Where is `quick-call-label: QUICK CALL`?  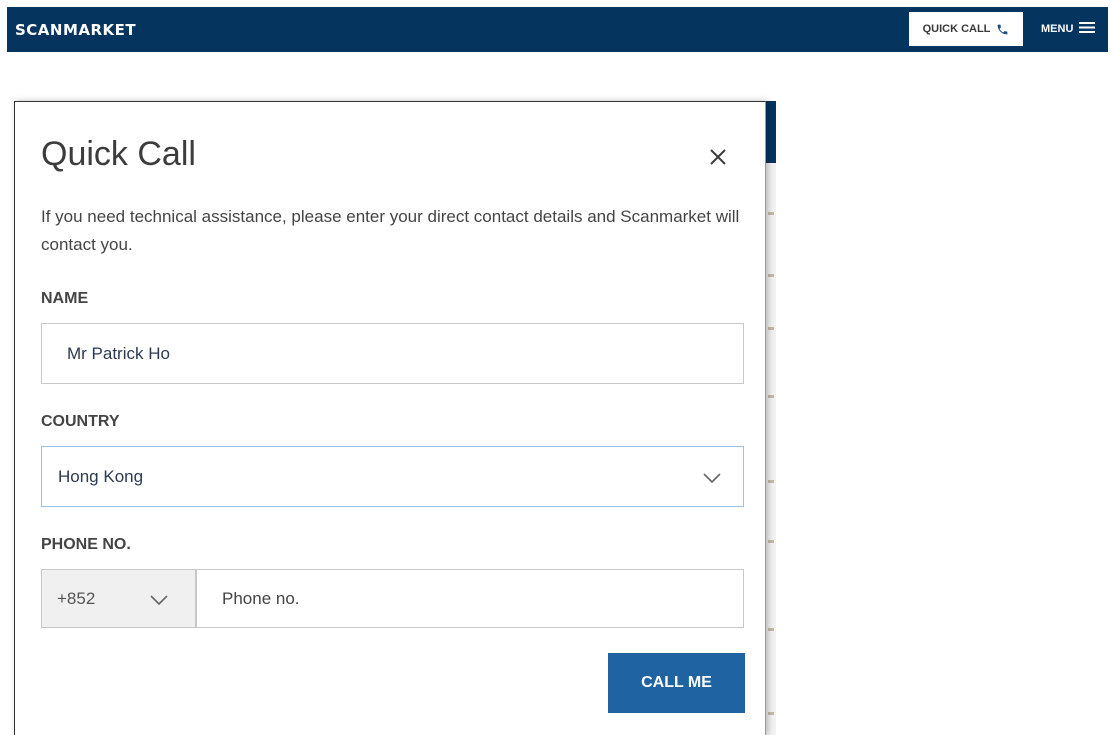
quick-call-label: QUICK CALL is located at coordinates (956, 29).